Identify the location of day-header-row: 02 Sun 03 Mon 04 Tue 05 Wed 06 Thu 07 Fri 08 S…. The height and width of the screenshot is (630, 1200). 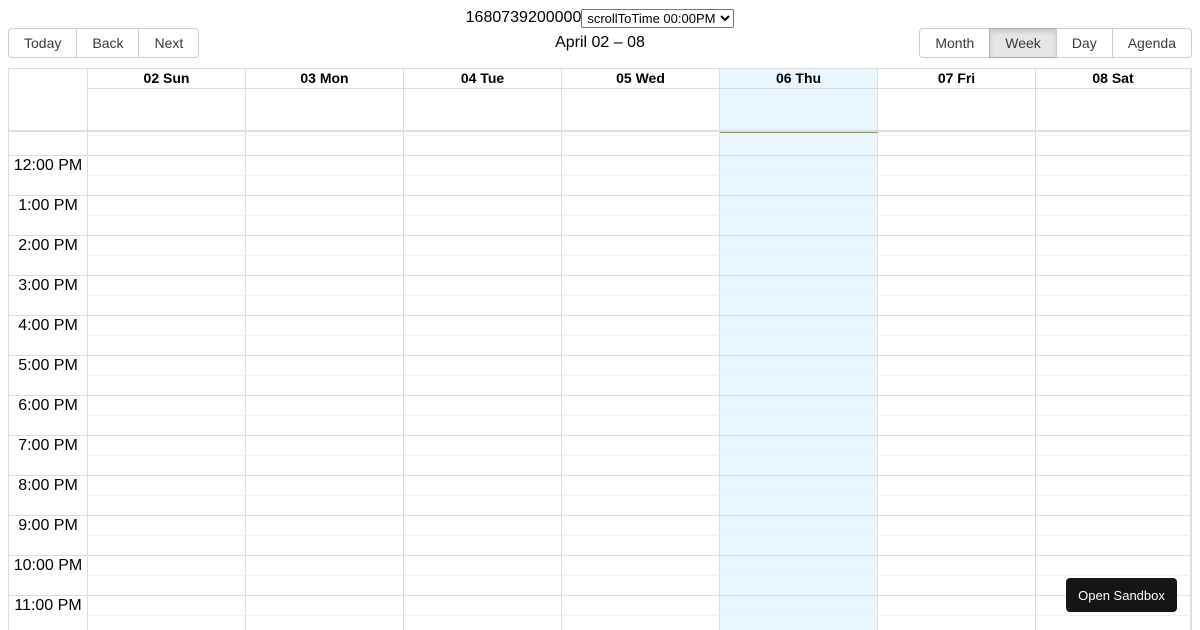
(600, 100).